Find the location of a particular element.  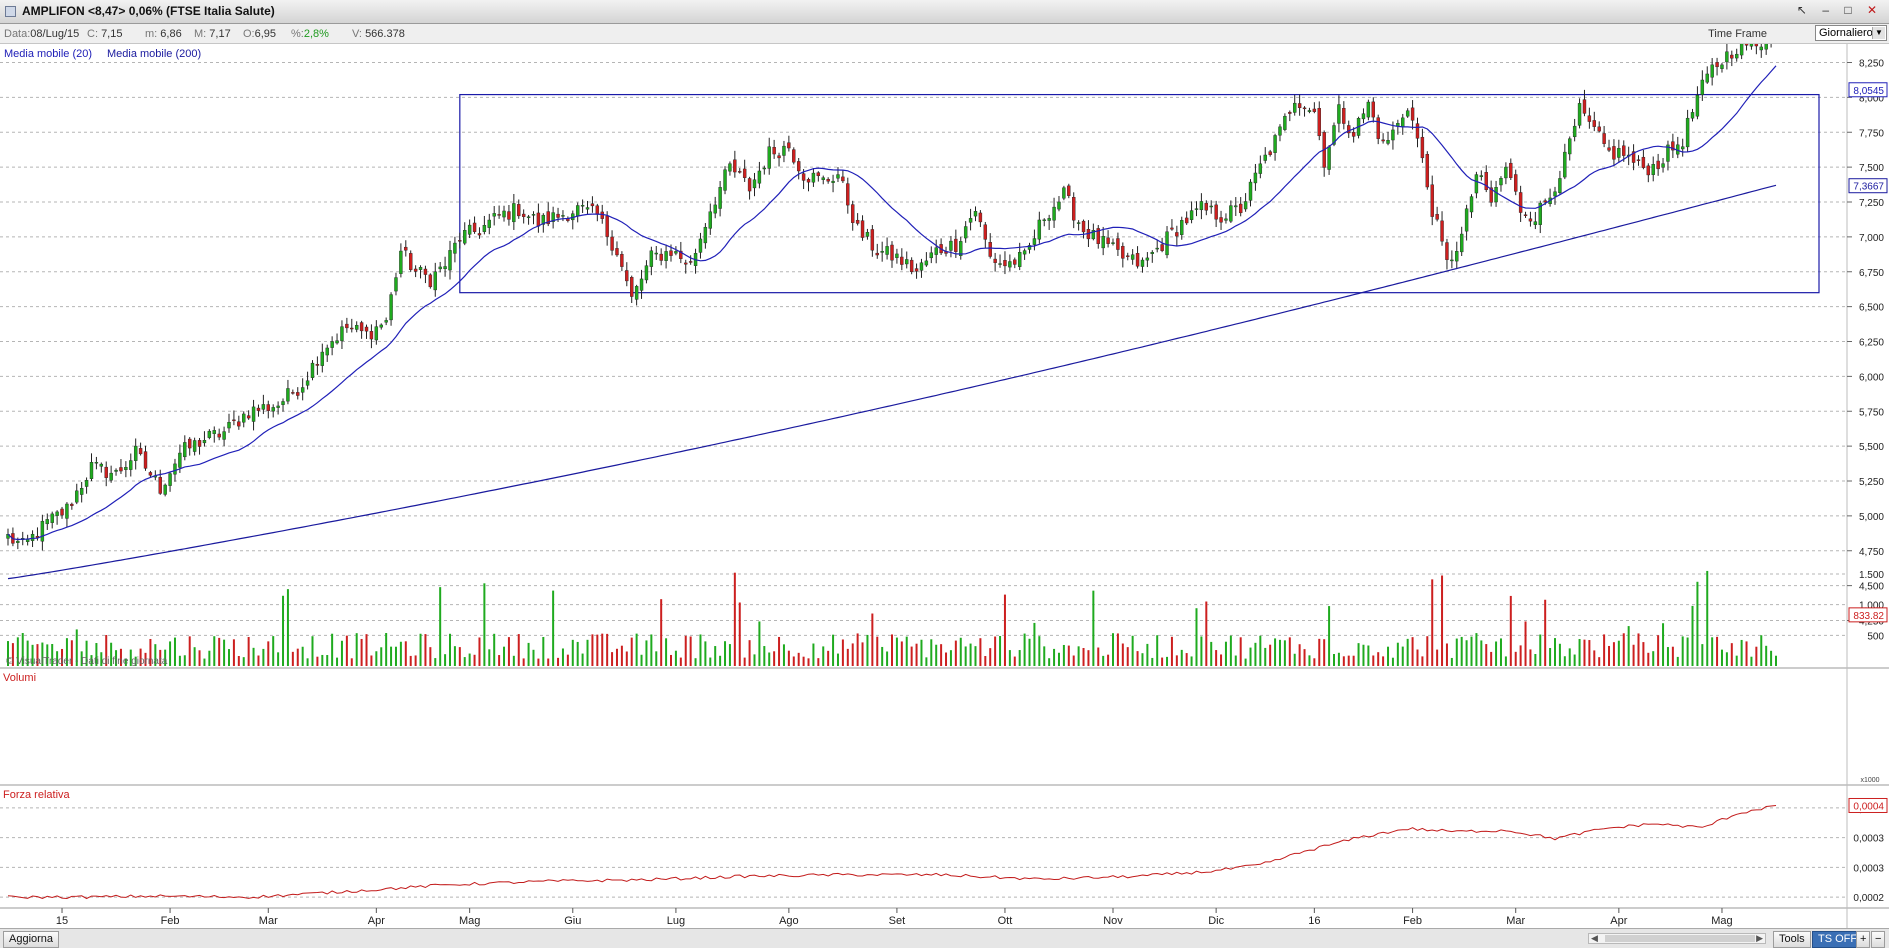

ma20-legend: Media mobile (20) is located at coordinates (48, 54).